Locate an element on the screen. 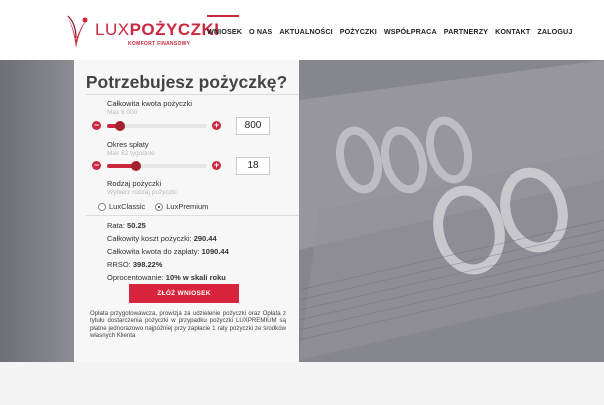 The height and width of the screenshot is (405, 604). term-hint: Max 62 tygodnie is located at coordinates (131, 153).